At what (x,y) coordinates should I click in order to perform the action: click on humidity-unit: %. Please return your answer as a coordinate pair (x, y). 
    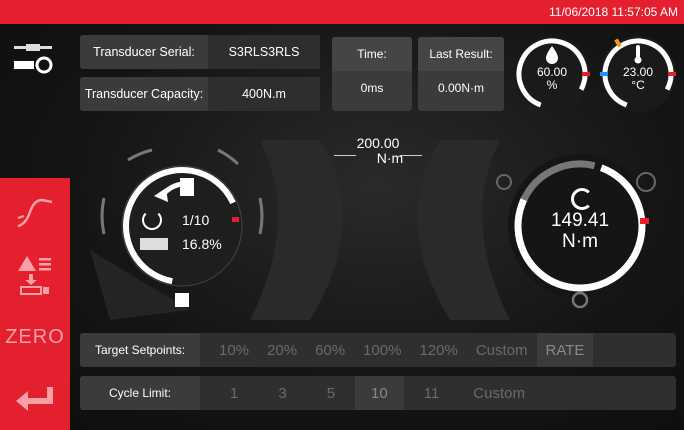
    Looking at the image, I should click on (552, 85).